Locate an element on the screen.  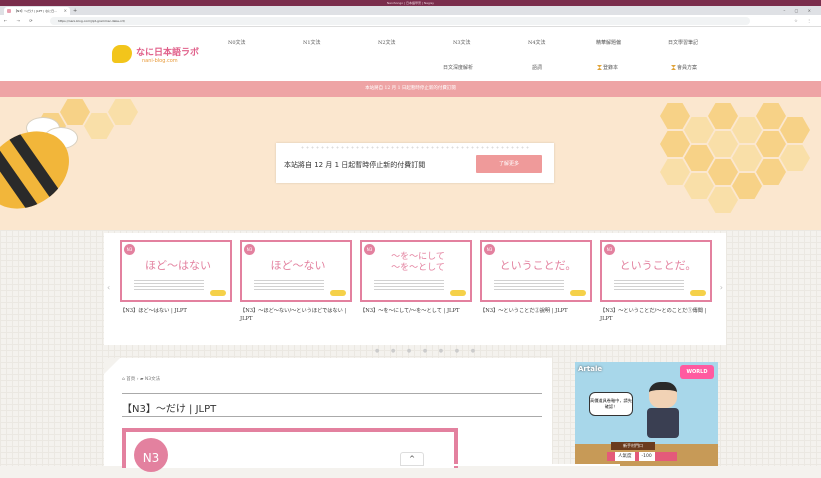
carousel-card: N3 ほど〜ない 【N3】〜ほど〜ない/〜というほどではない | JLPT is located at coordinates (296, 281).